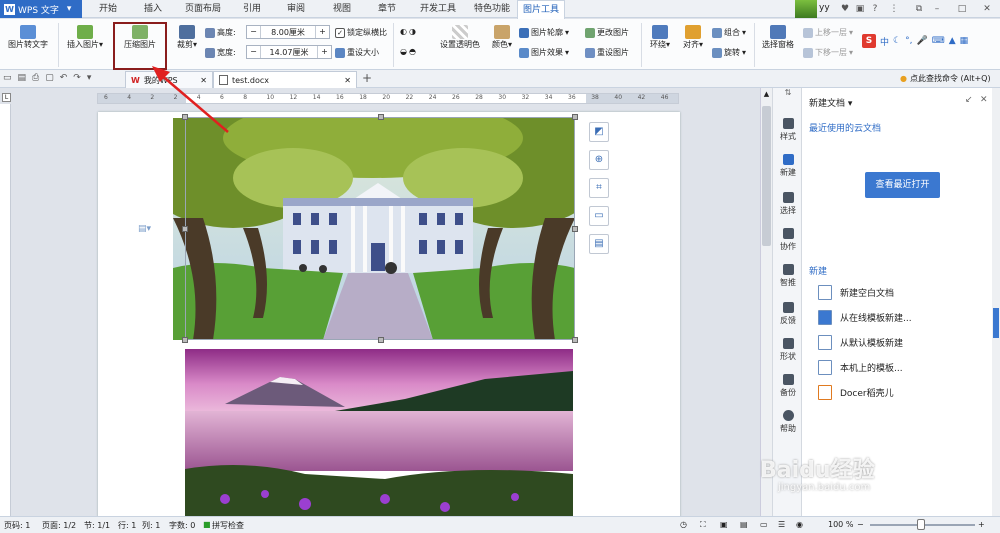 The image size is (1000, 533). What do you see at coordinates (361, 32) in the screenshot?
I see `lock-ratio-checkbox: ✓ 锁定纵横比` at bounding box center [361, 32].